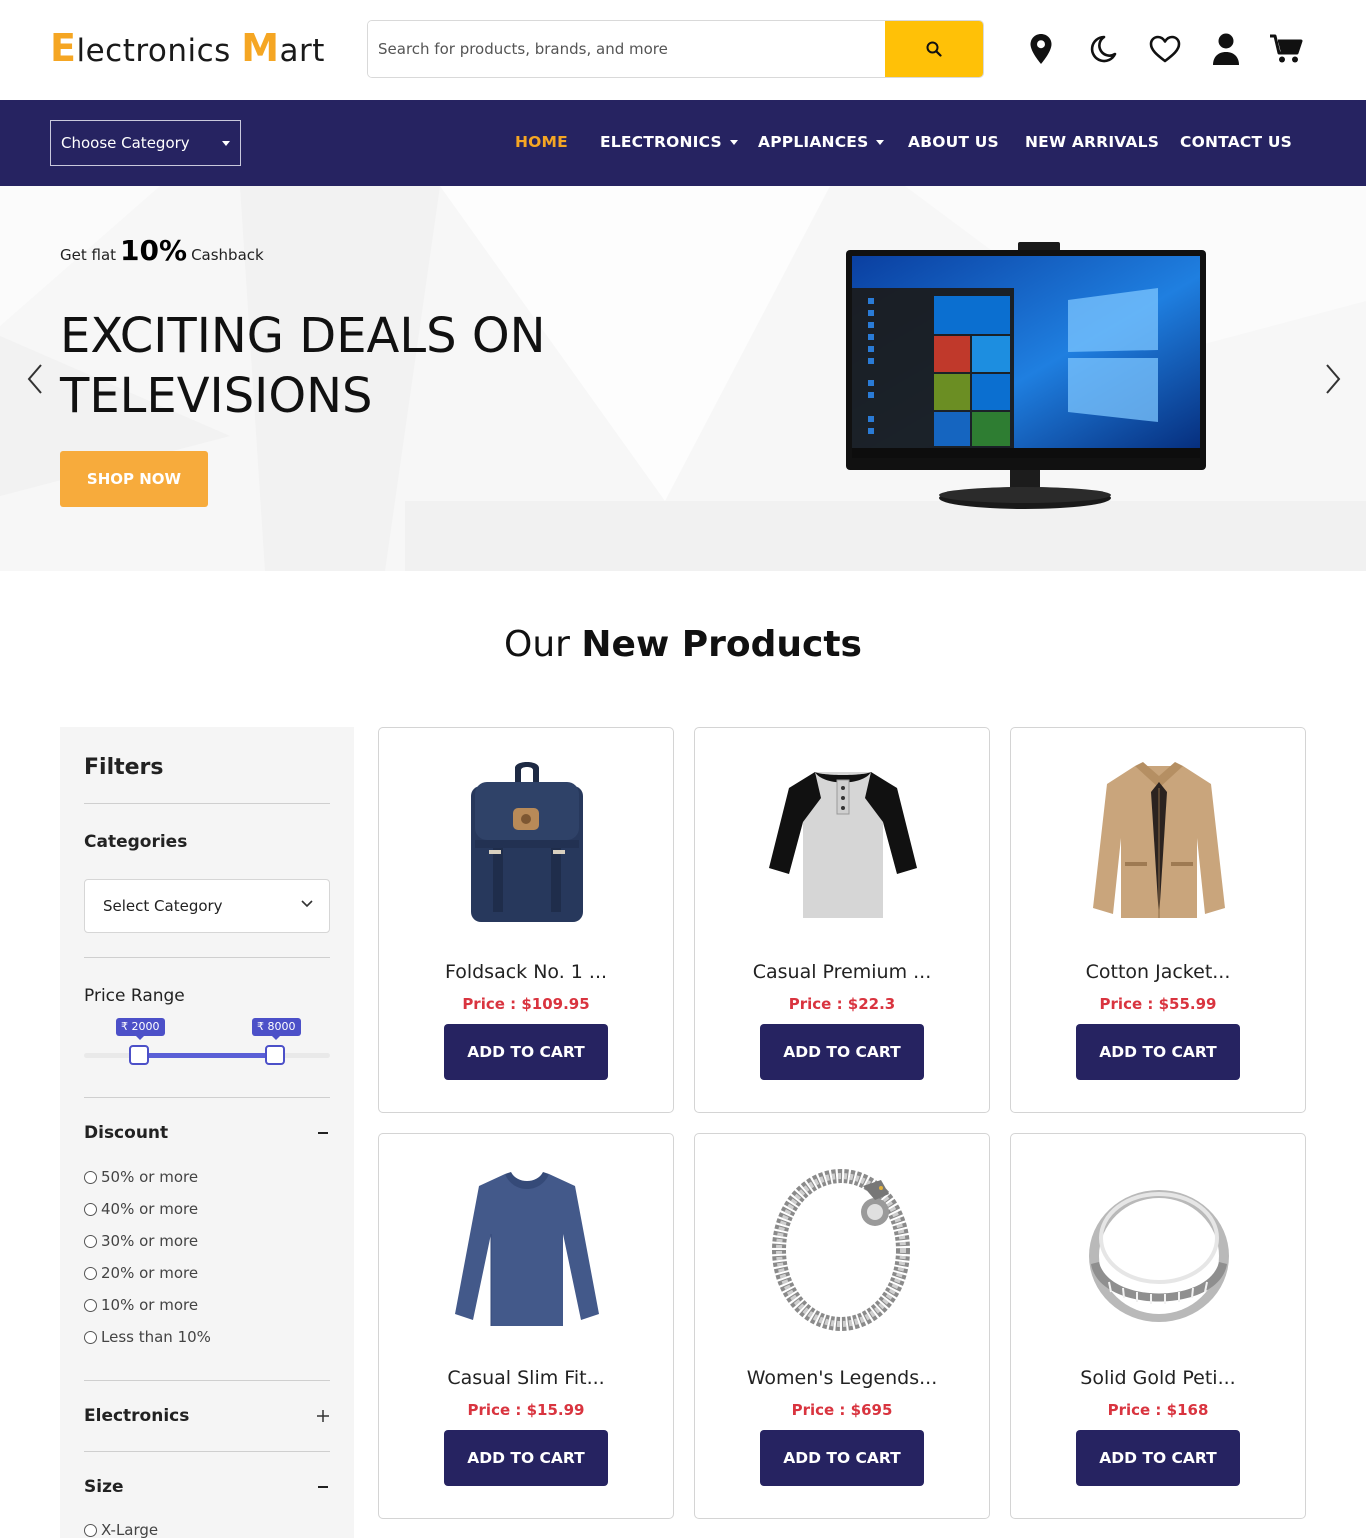  Describe the element at coordinates (136, 842) in the screenshot. I see `categories-heading: Categories` at that location.